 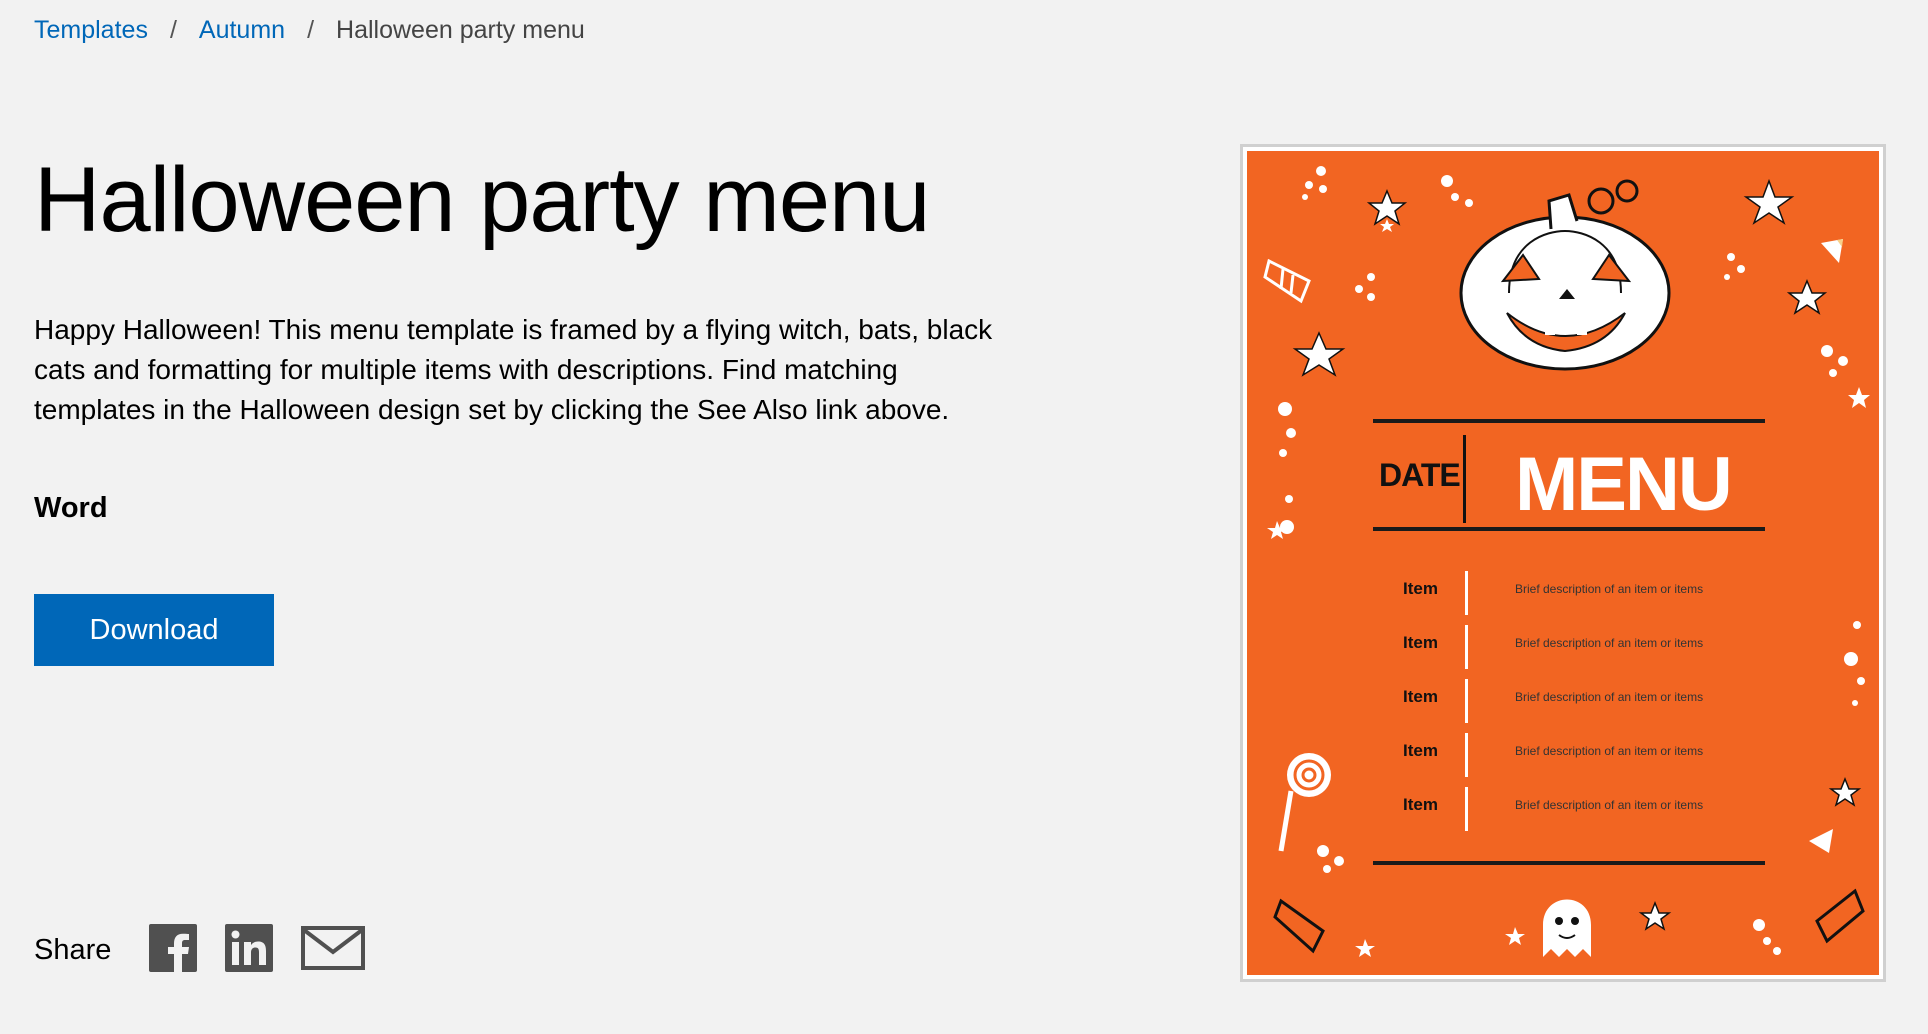 I want to click on breadcrumb-link-templates: Templates, so click(x=91, y=30).